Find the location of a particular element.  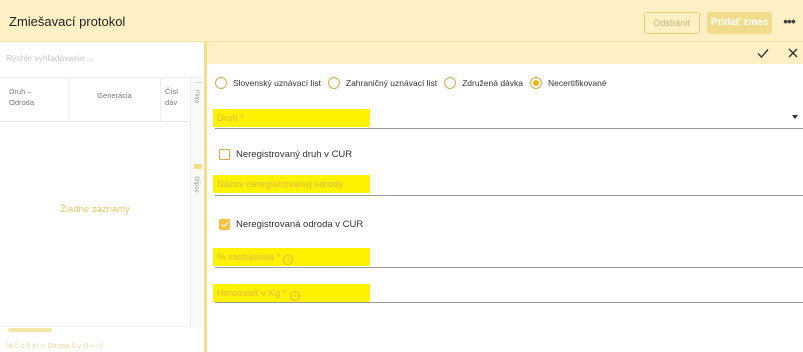

column-header-cislo: Čísl dáv is located at coordinates (174, 100).